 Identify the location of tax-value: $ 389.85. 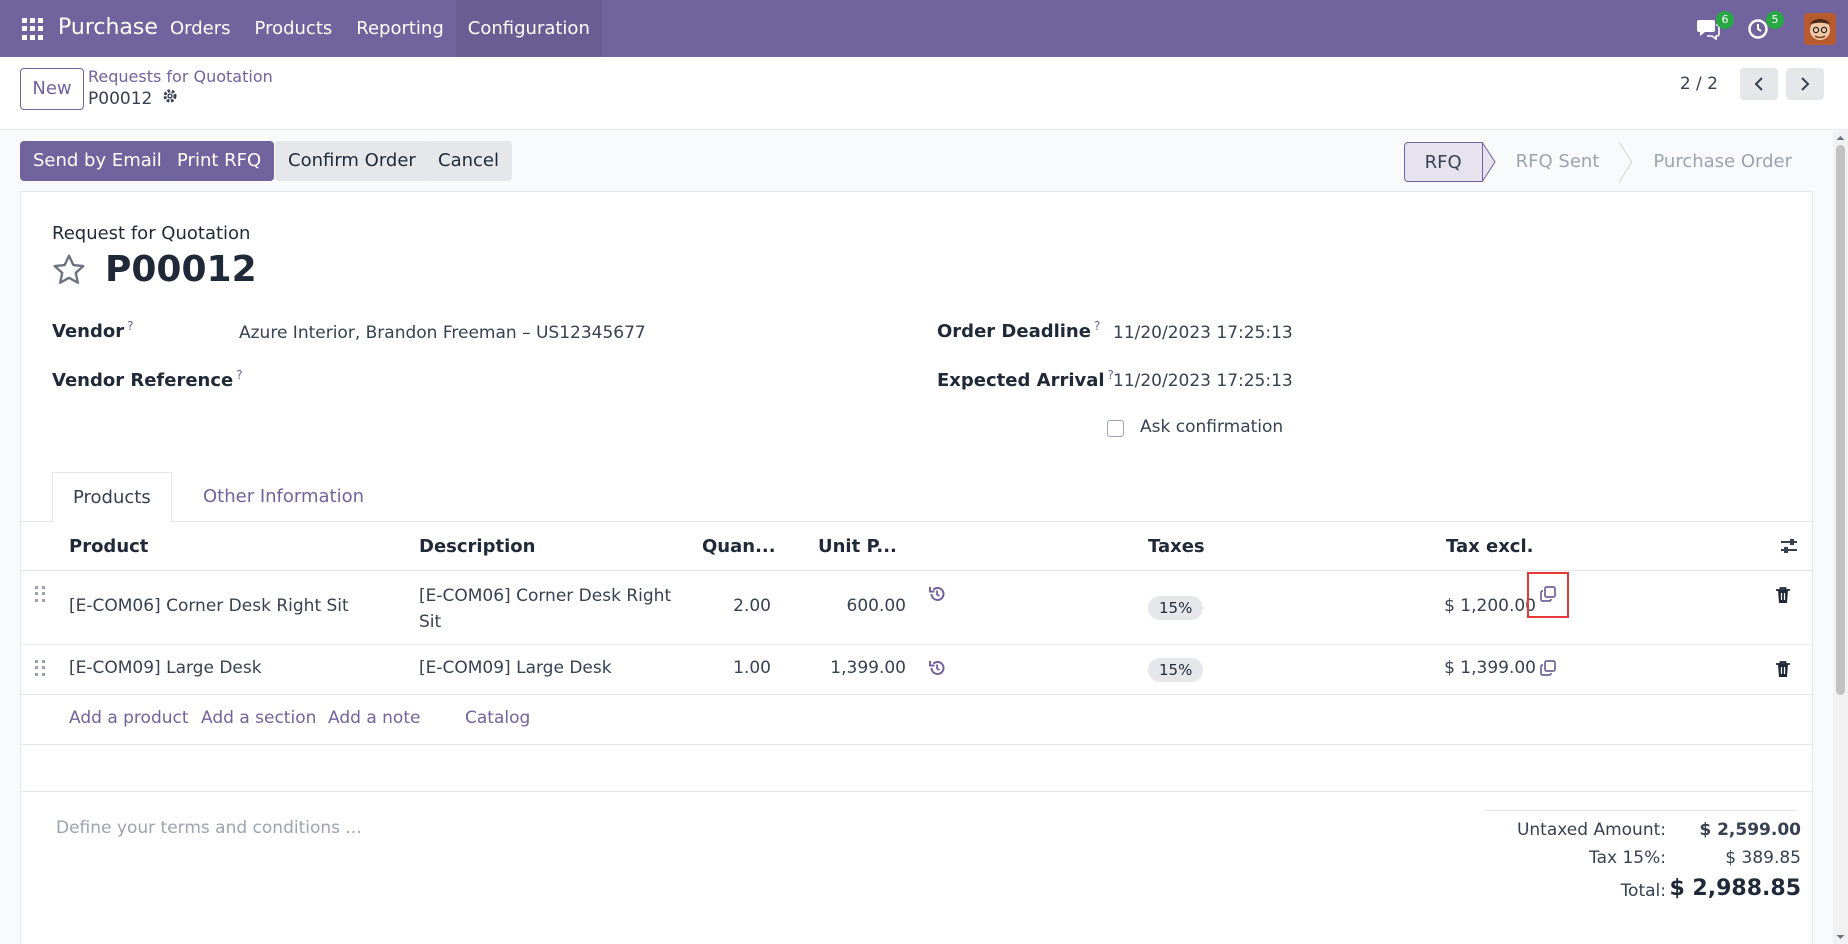
(1763, 858).